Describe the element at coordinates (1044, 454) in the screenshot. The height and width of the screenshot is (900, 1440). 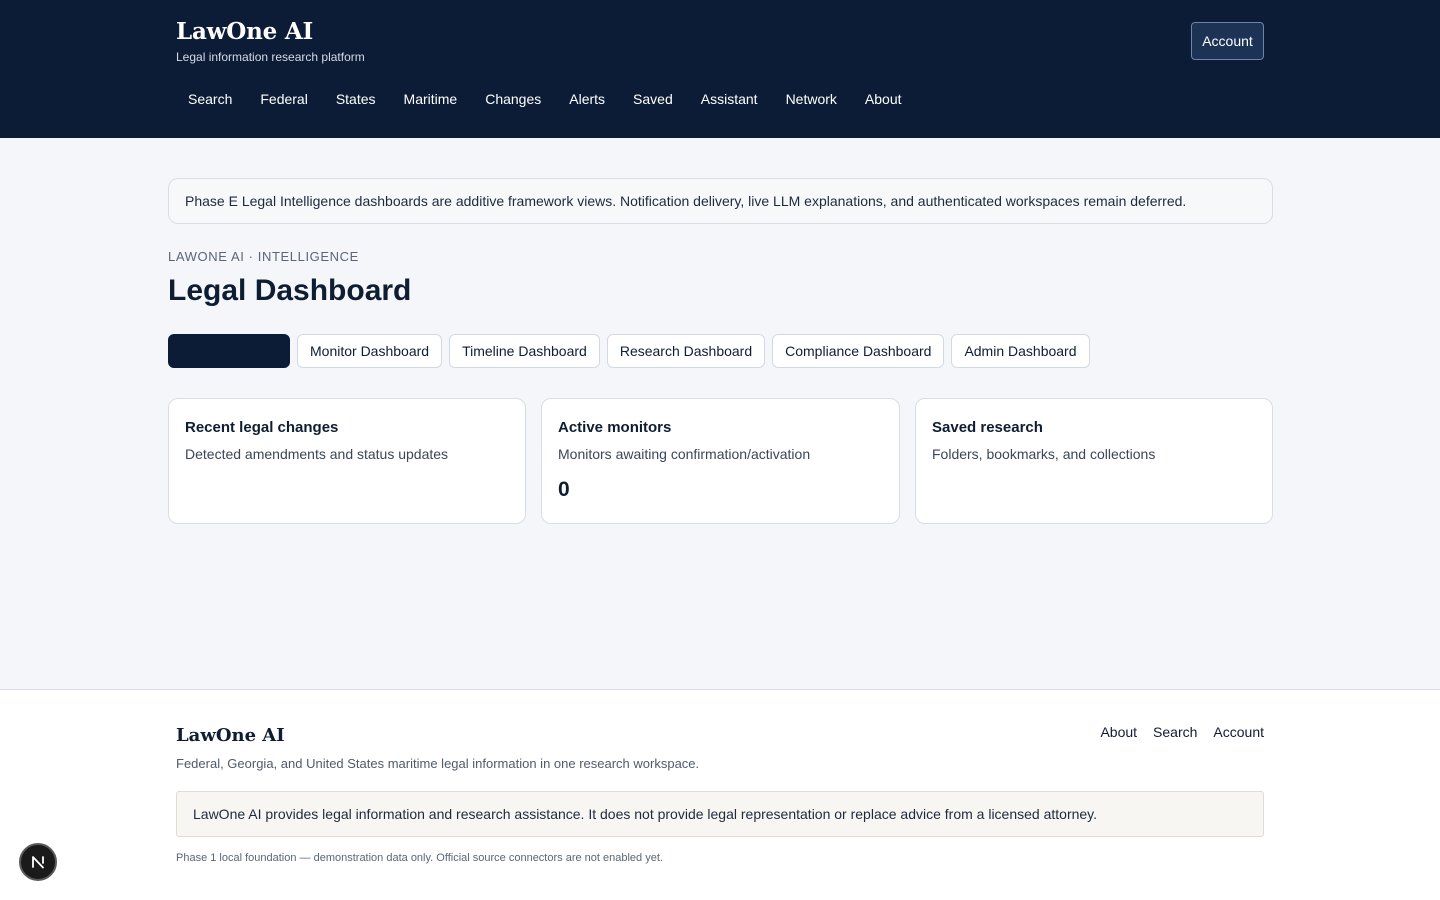
I see `card-subtitle: Folders, bookmarks, and collections` at that location.